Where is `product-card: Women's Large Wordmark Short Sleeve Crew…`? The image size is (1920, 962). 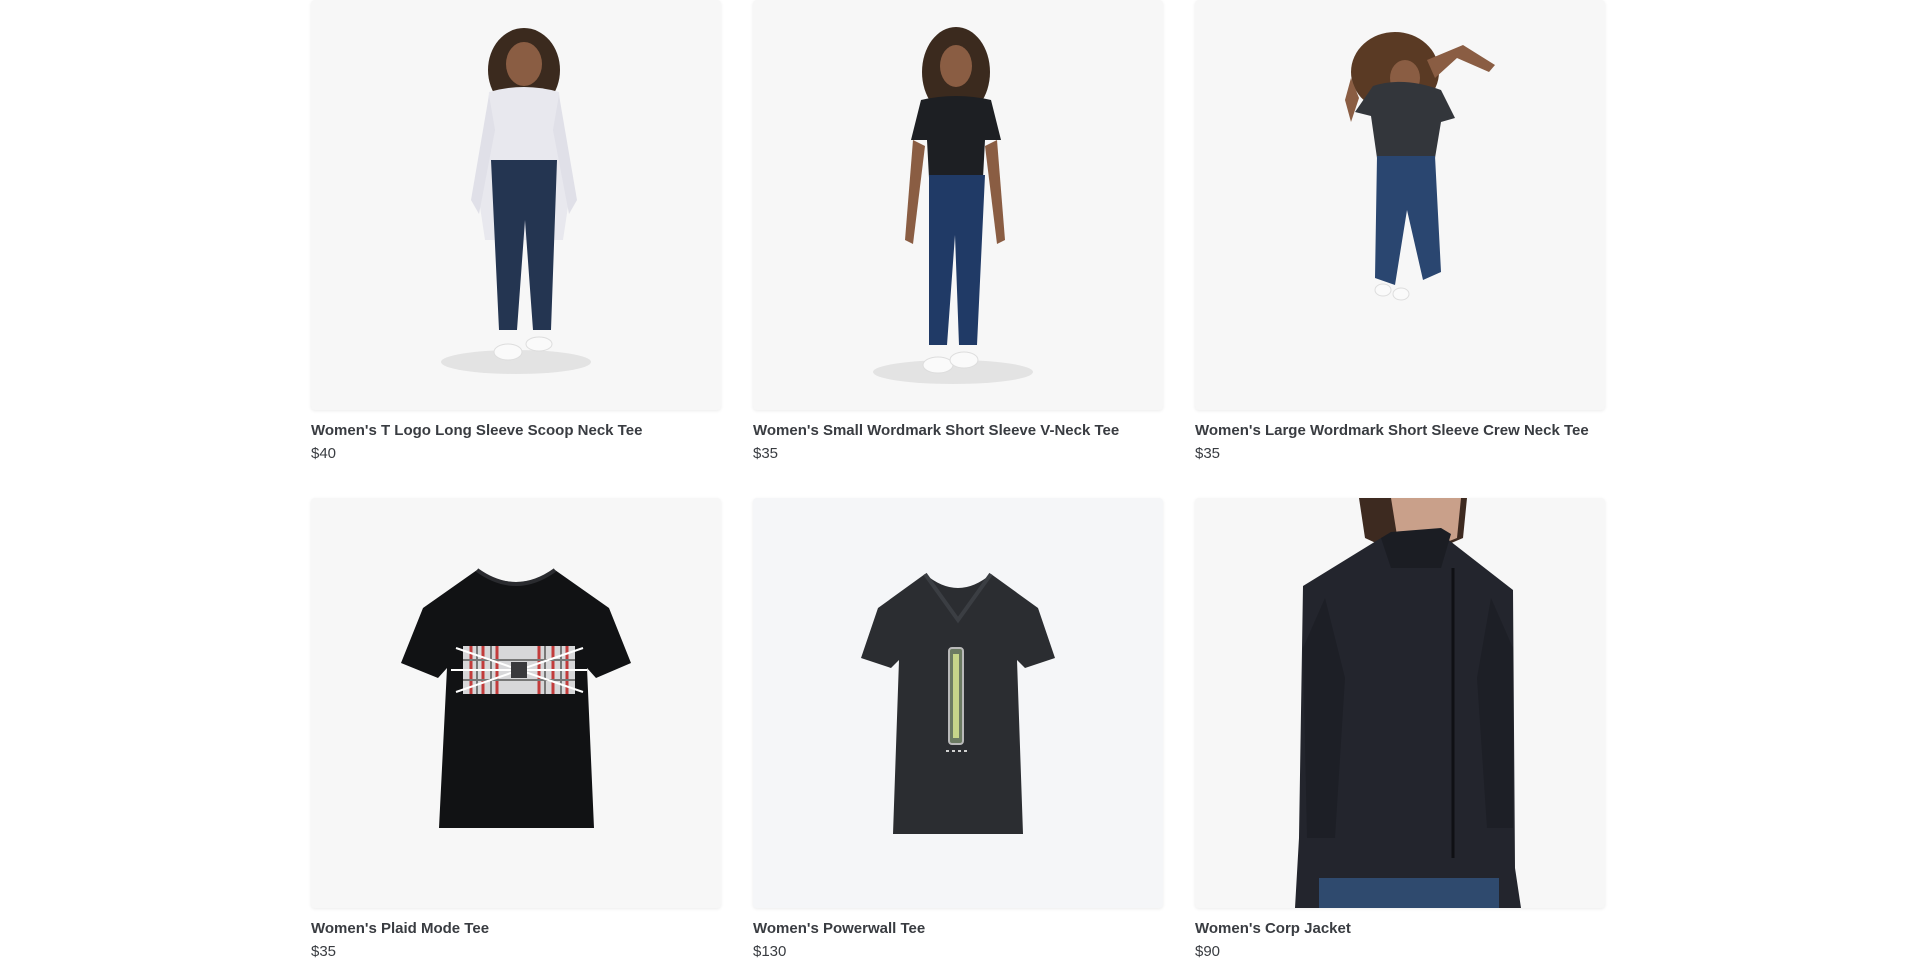
product-card: Women's Large Wordmark Short Sleeve Crew… is located at coordinates (1400, 232).